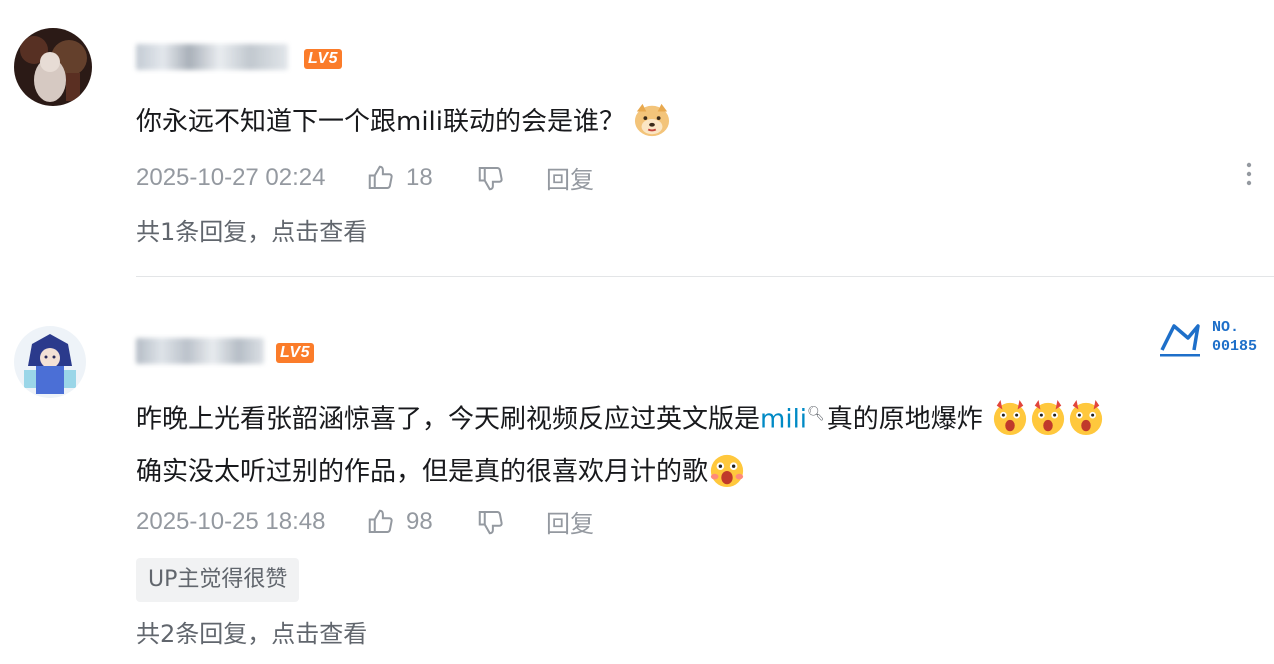  I want to click on like-count: 18, so click(419, 177).